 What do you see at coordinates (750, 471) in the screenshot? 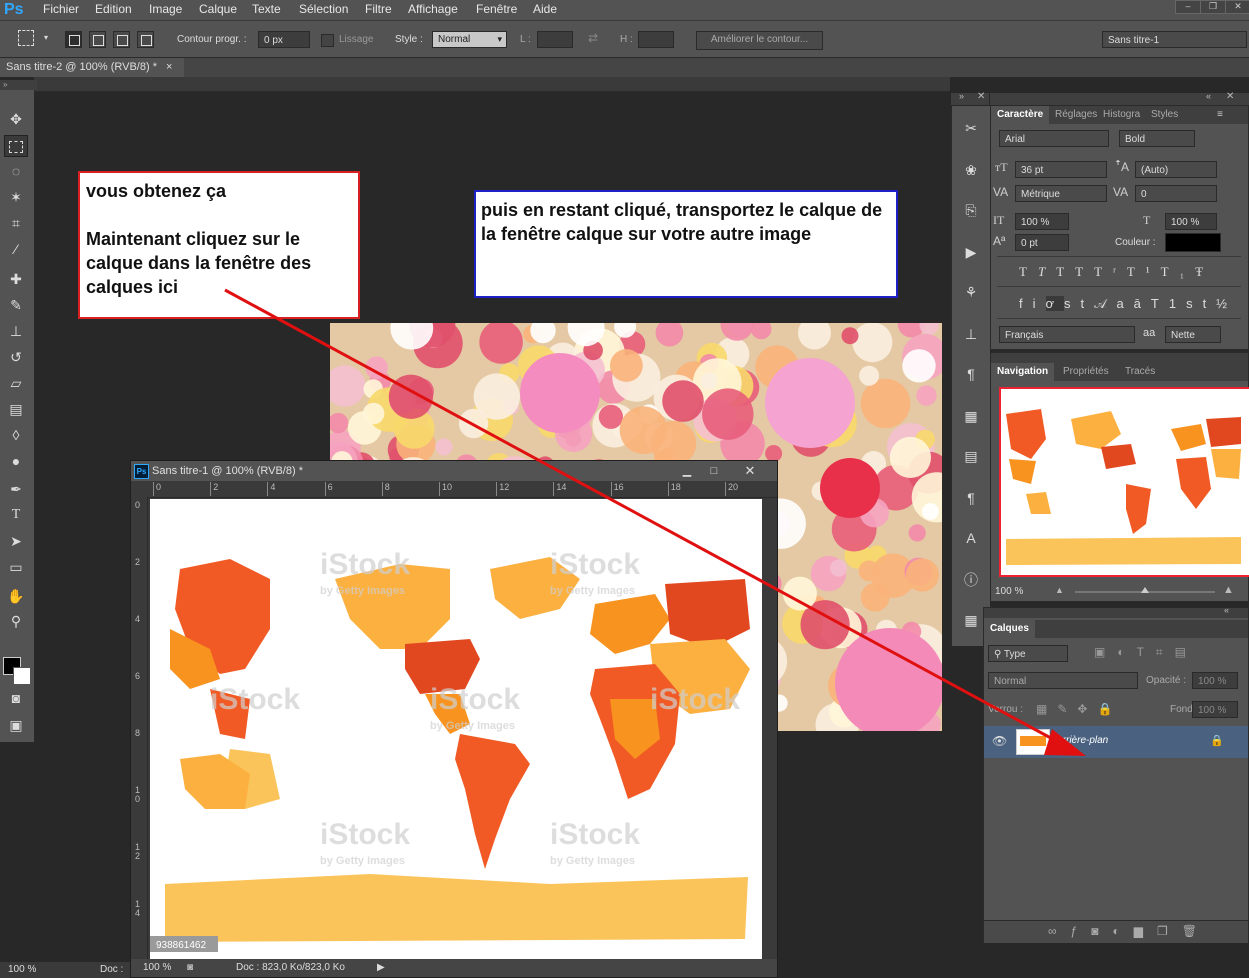
I see `doc-close-icon: ✕` at bounding box center [750, 471].